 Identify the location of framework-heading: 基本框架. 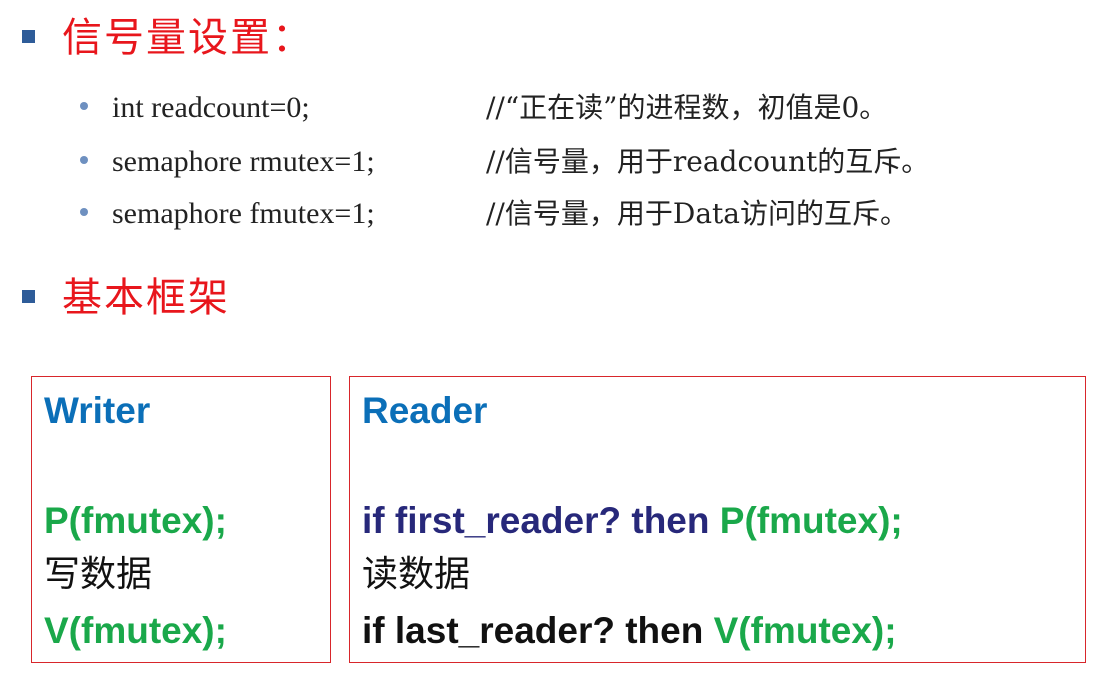
(146, 298).